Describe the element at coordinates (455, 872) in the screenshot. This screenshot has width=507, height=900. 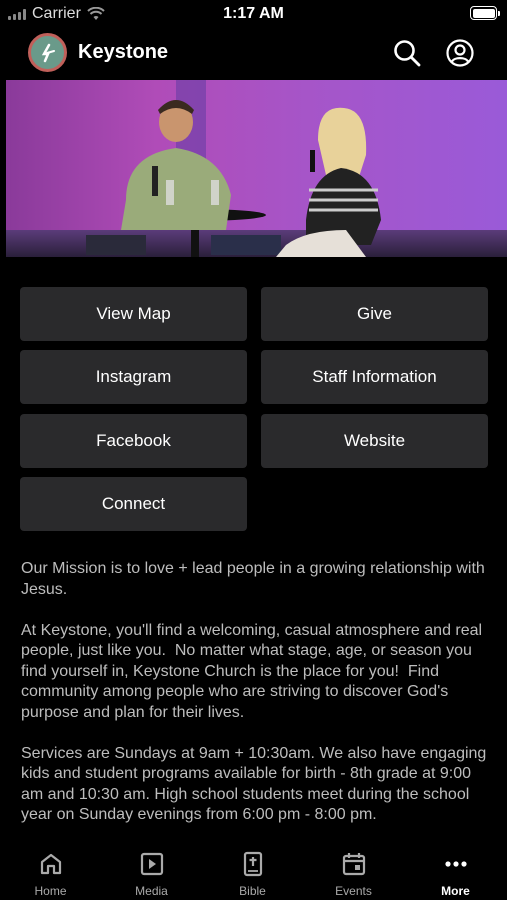
I see `tab-more: More` at that location.